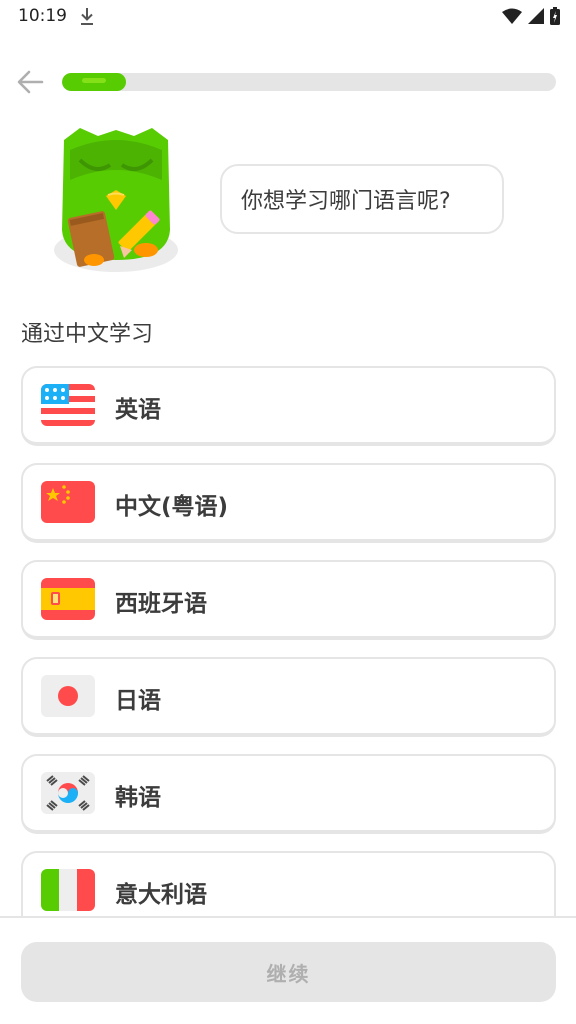 The image size is (576, 1024). What do you see at coordinates (87, 18) in the screenshot?
I see `download-icon` at bounding box center [87, 18].